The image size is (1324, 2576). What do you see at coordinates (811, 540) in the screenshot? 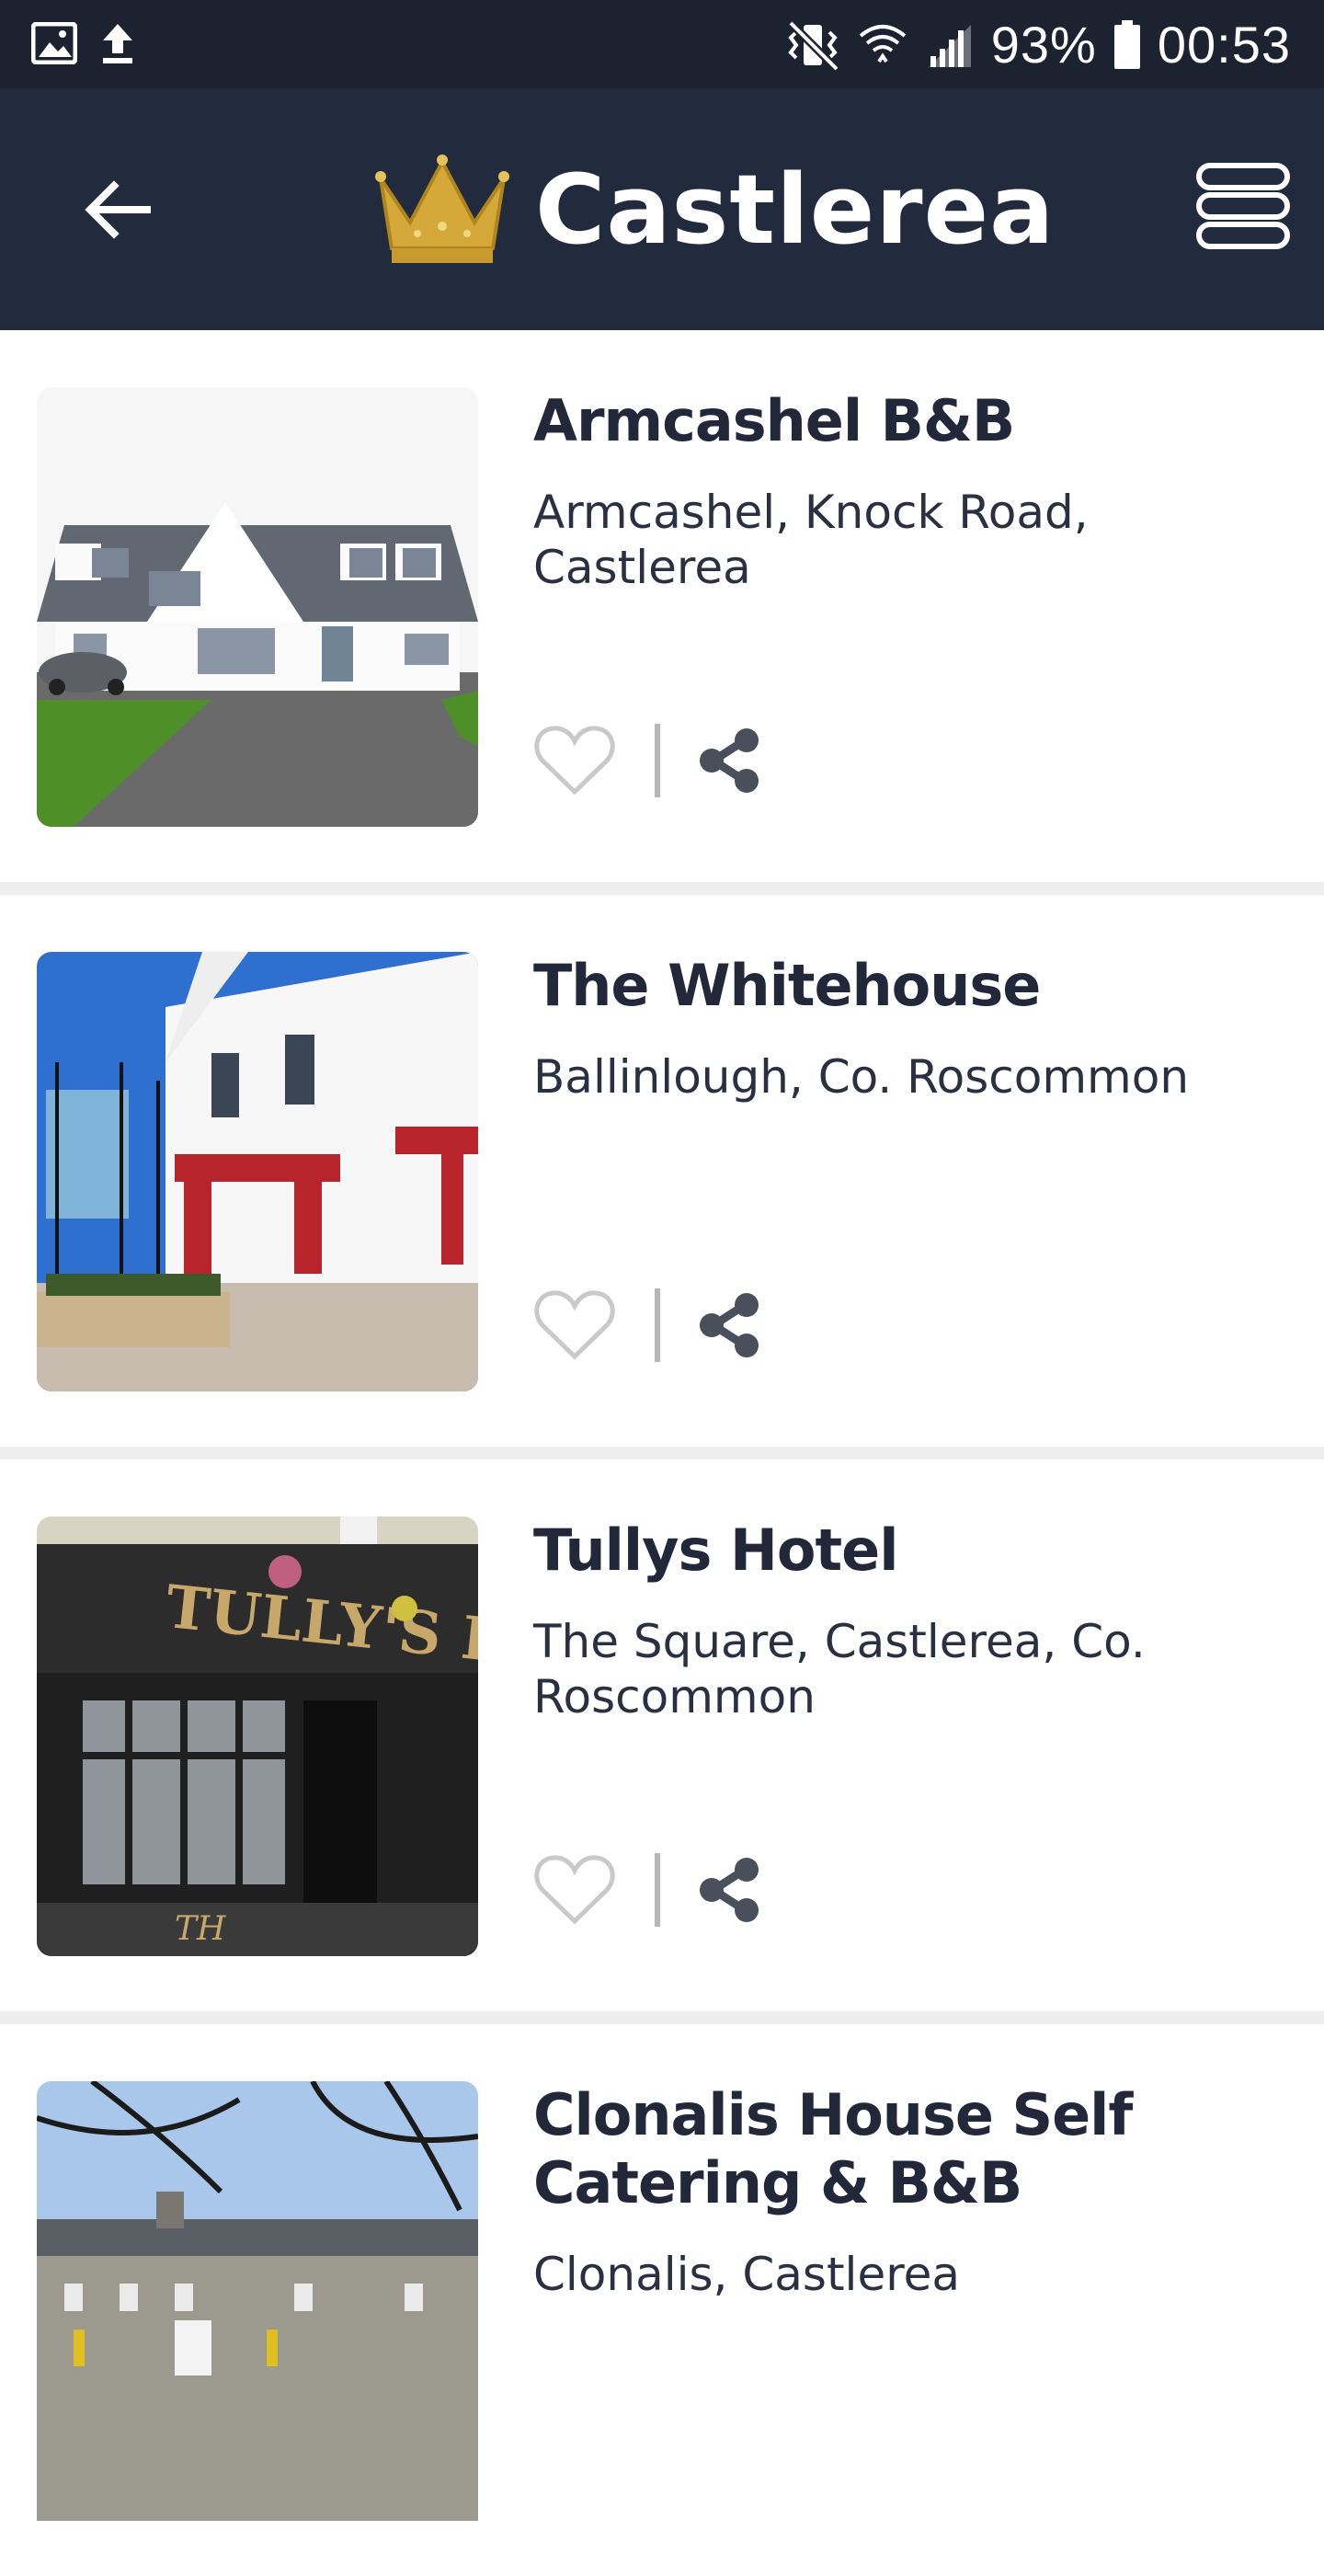
I see `listing-address: Armcashel, Knock Road, Castlerea` at bounding box center [811, 540].